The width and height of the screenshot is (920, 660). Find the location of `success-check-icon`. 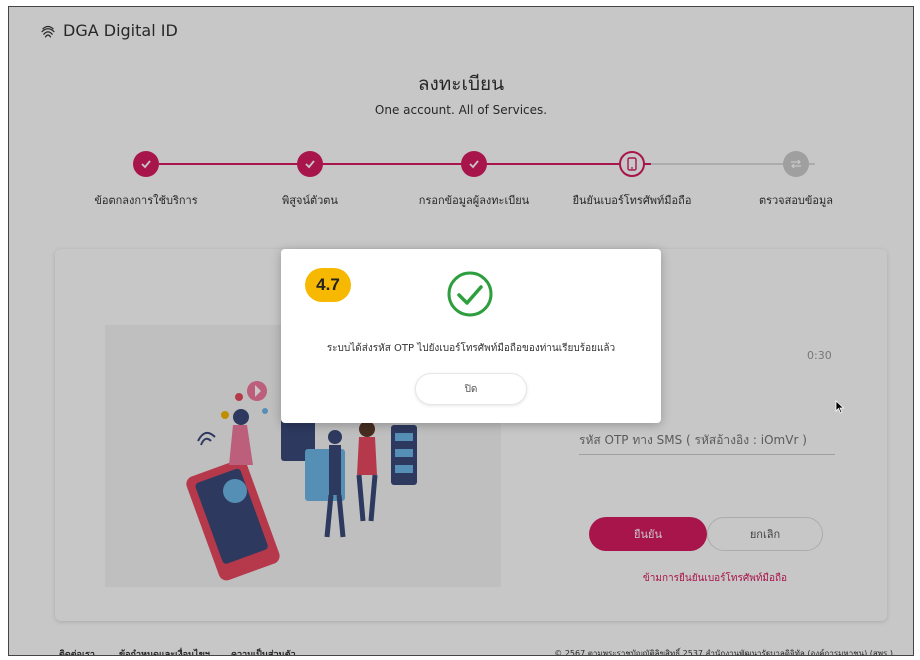

success-check-icon is located at coordinates (470, 294).